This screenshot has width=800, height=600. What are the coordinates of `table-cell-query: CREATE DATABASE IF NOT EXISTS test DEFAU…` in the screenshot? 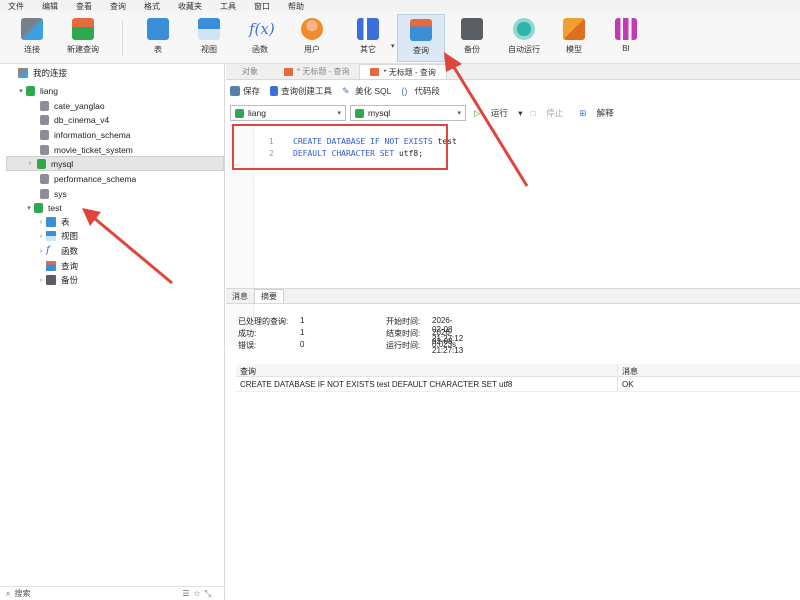 It's located at (376, 384).